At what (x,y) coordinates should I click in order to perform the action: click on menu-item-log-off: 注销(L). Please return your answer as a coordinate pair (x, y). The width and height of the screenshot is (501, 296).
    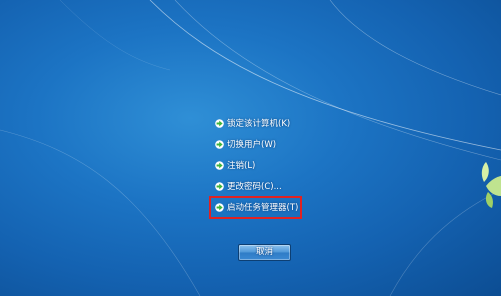
    Looking at the image, I should click on (267, 167).